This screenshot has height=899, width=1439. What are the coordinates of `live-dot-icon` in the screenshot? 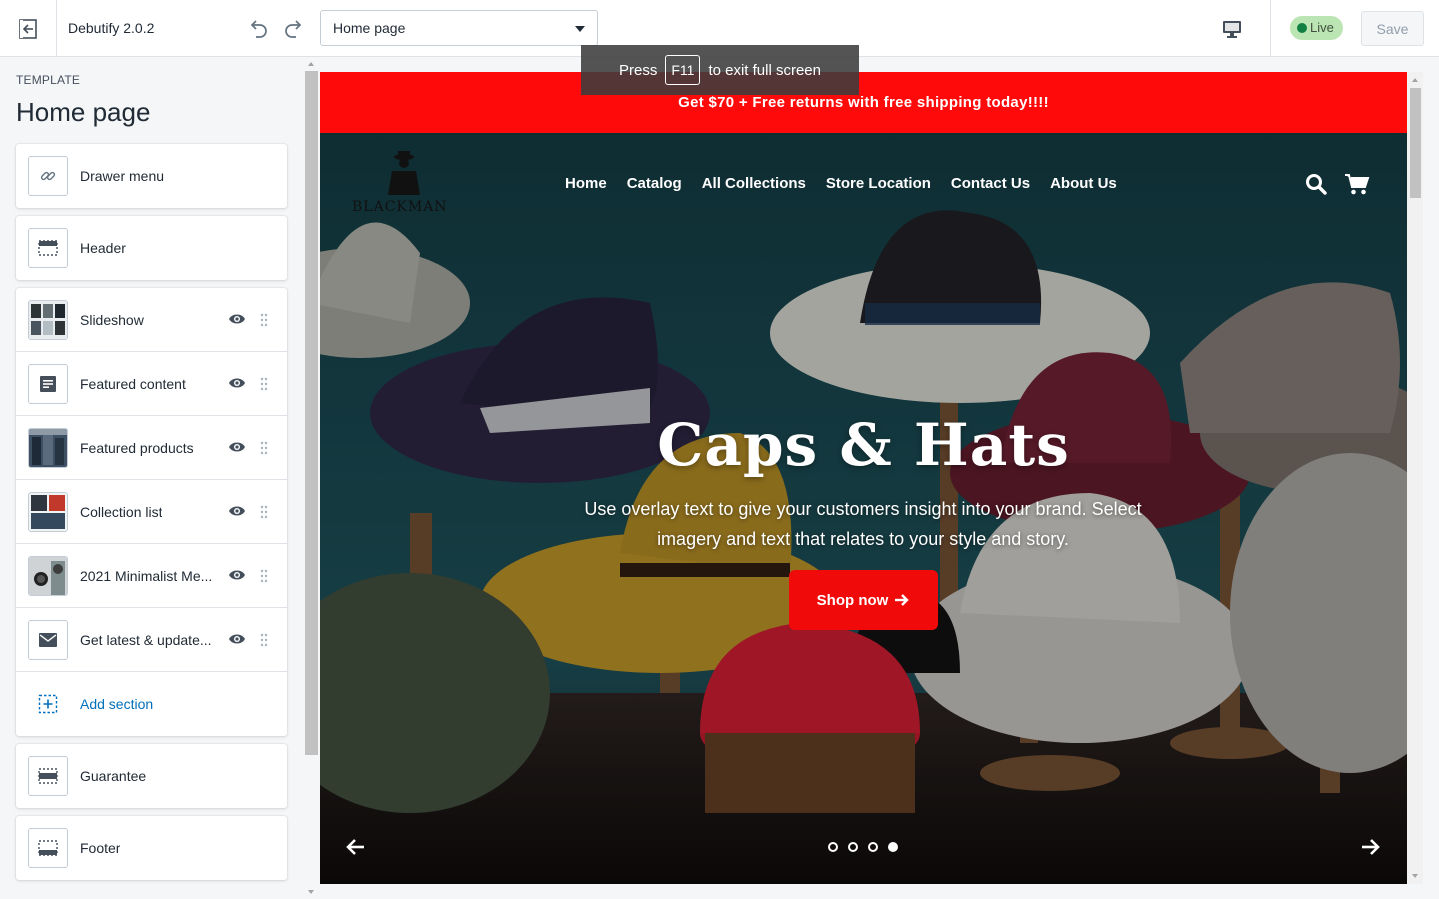 It's located at (1302, 28).